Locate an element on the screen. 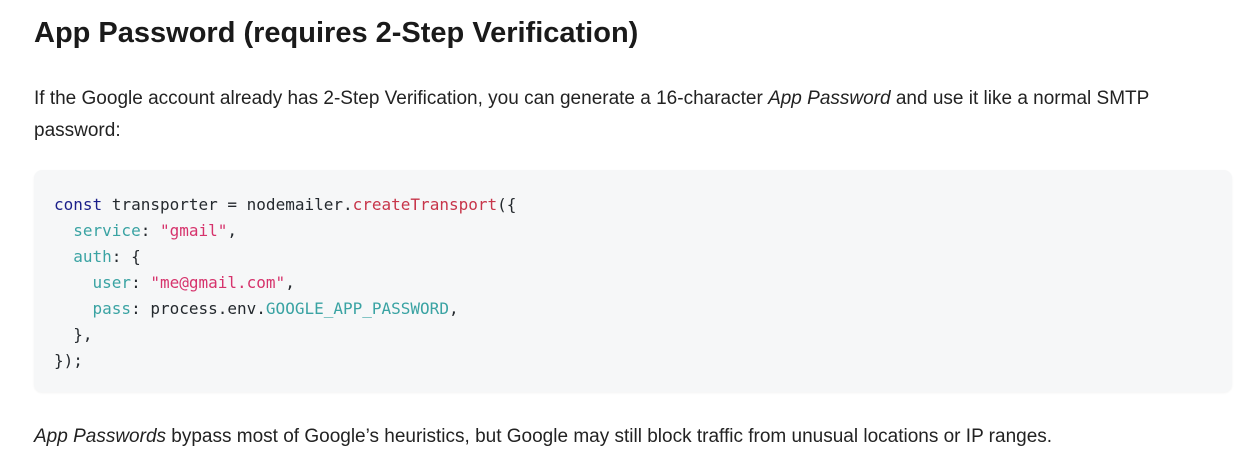 This screenshot has height=468, width=1257. code-line-2: service: "gmail", is located at coordinates (145, 230).